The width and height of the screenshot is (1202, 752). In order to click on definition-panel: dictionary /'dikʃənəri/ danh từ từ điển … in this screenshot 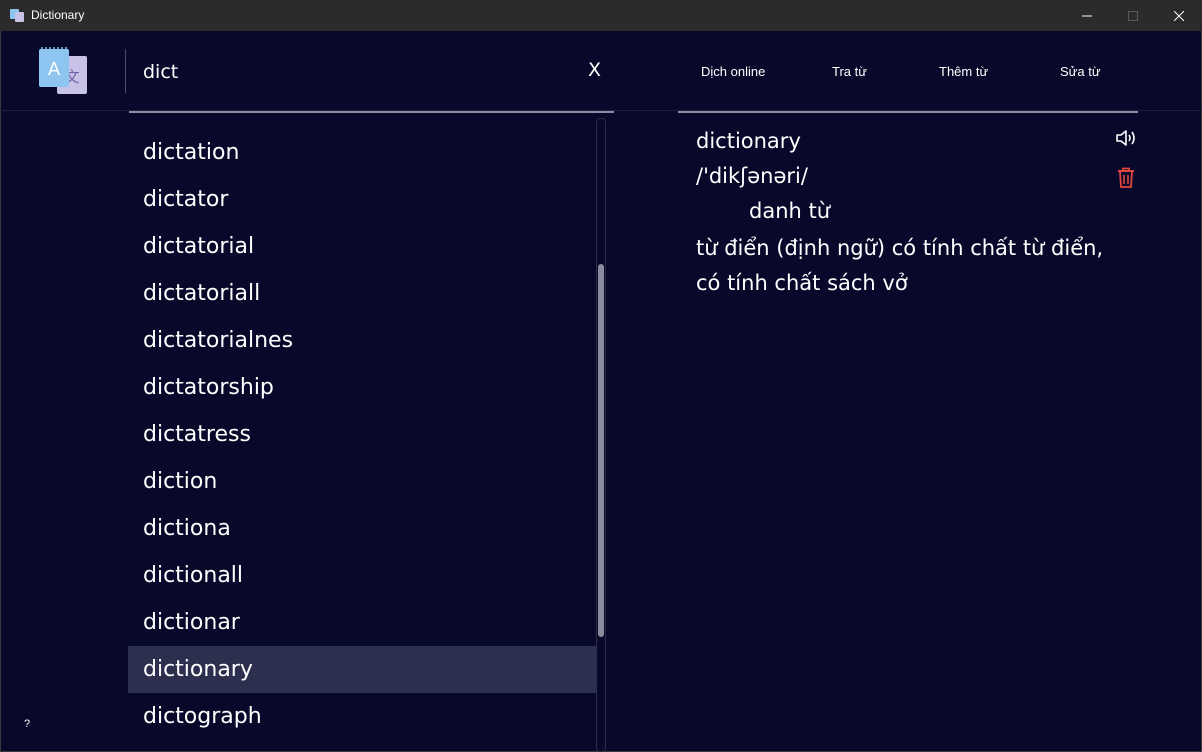, I will do `click(906, 213)`.